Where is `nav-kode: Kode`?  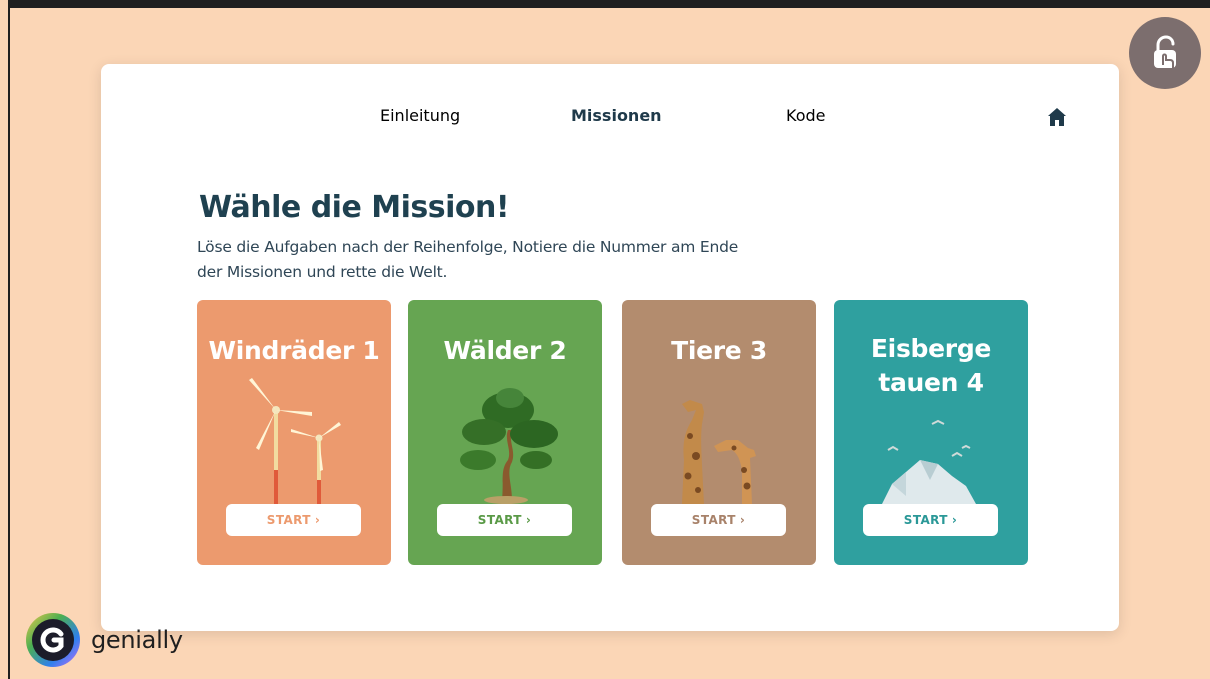
nav-kode: Kode is located at coordinates (998, 118).